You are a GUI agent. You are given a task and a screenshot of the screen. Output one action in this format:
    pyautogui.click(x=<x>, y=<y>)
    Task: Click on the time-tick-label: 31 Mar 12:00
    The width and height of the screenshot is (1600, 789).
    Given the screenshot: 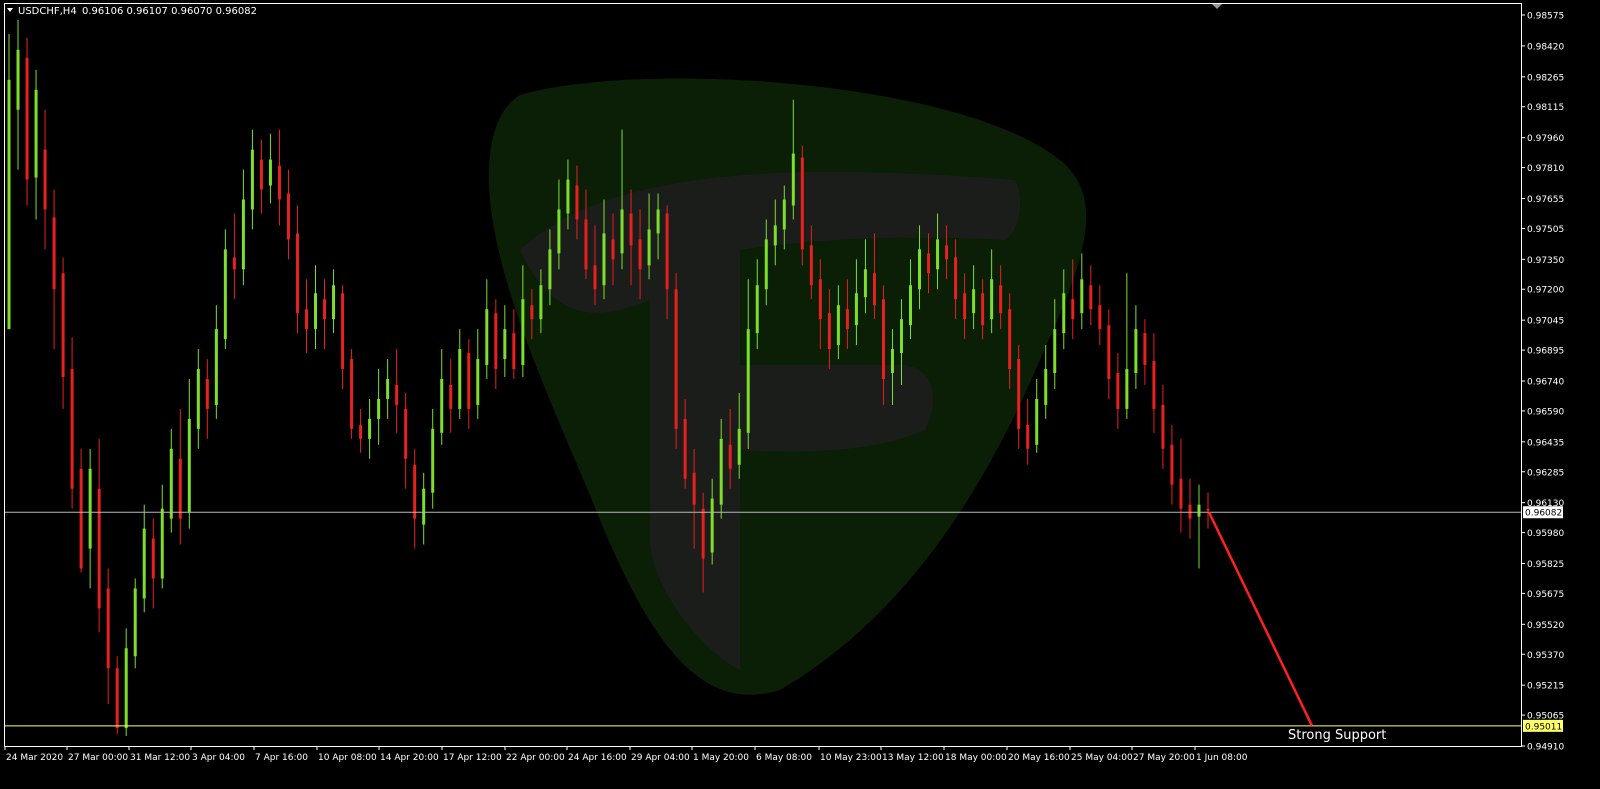 What is the action you would take?
    pyautogui.click(x=160, y=758)
    